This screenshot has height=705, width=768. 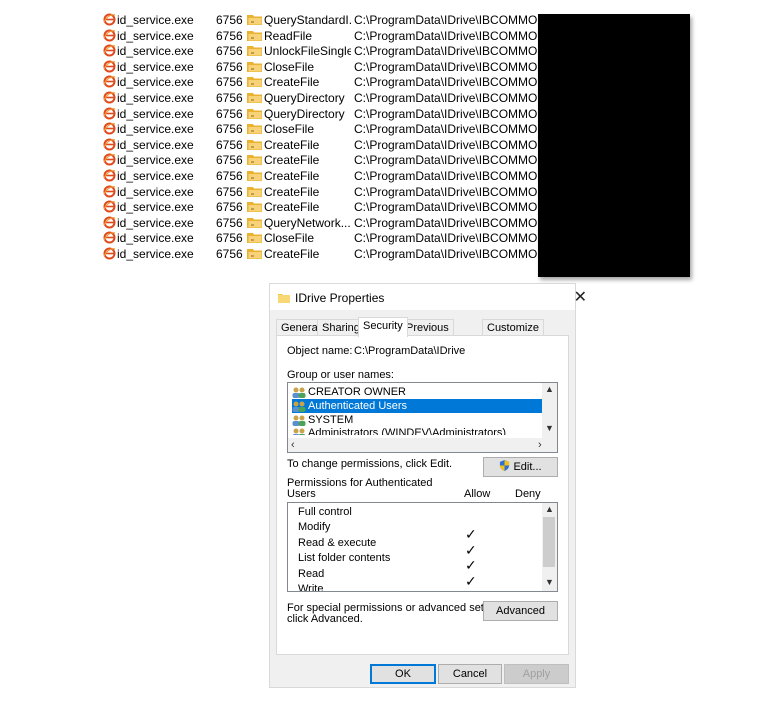 What do you see at coordinates (410, 351) in the screenshot?
I see `object-name-value: C:\ProgramData\IDrive` at bounding box center [410, 351].